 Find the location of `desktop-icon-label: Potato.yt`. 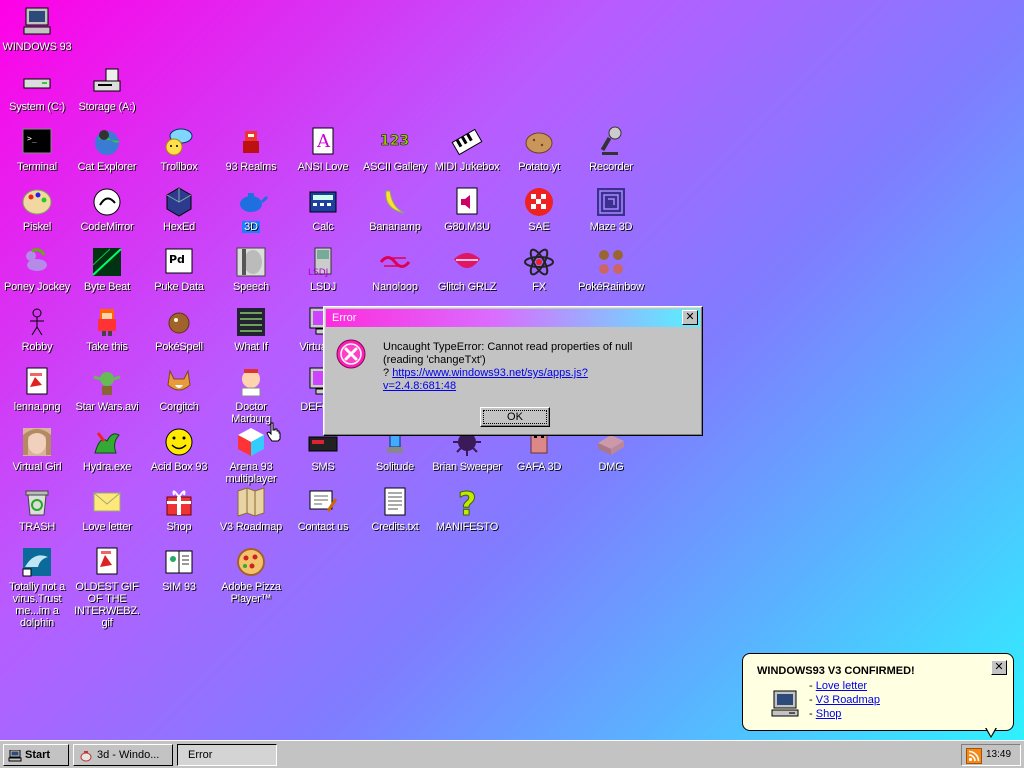

desktop-icon-label: Potato.yt is located at coordinates (539, 167).